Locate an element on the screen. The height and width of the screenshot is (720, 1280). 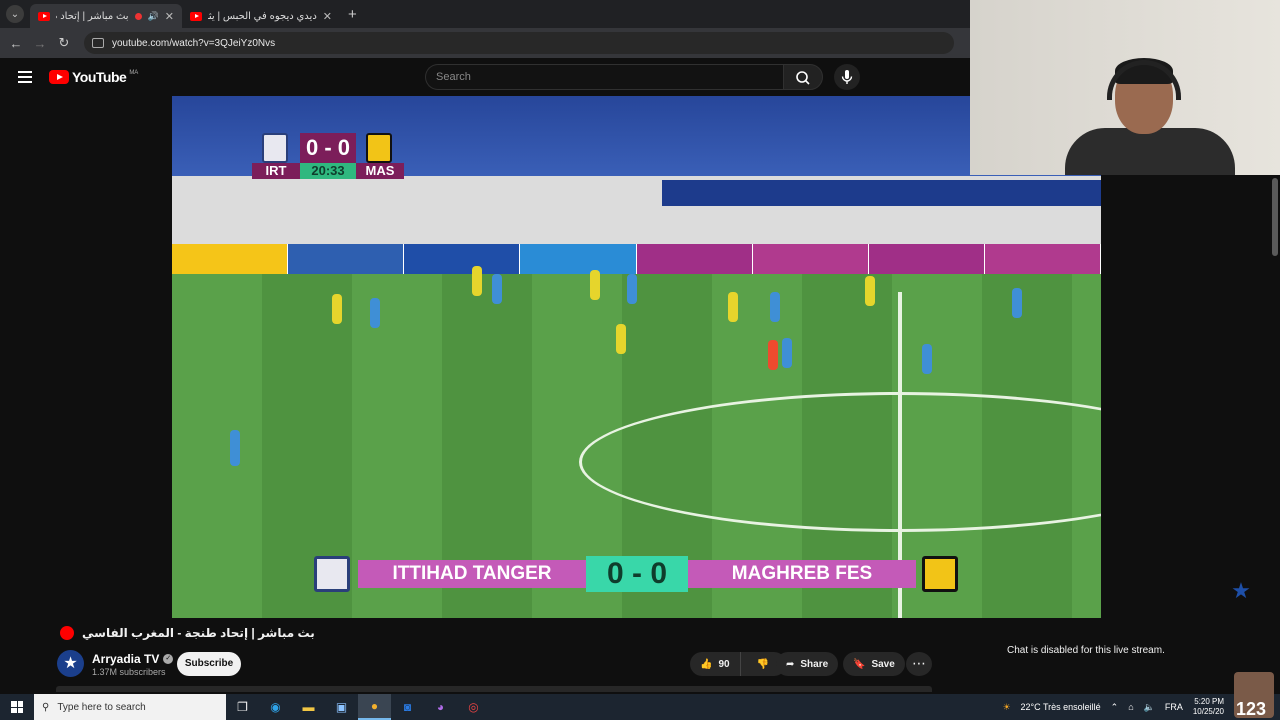
home-abbr: IRT is located at coordinates (276, 171).